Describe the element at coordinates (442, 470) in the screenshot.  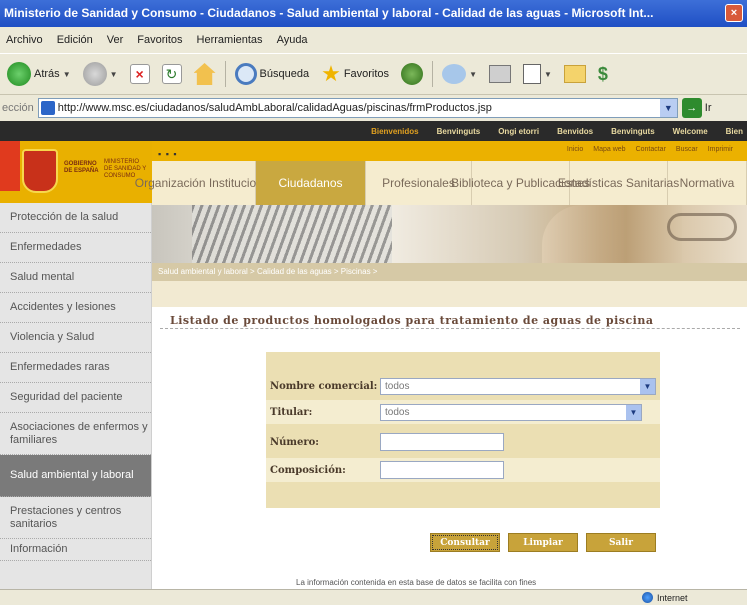
I see `composicion-input` at that location.